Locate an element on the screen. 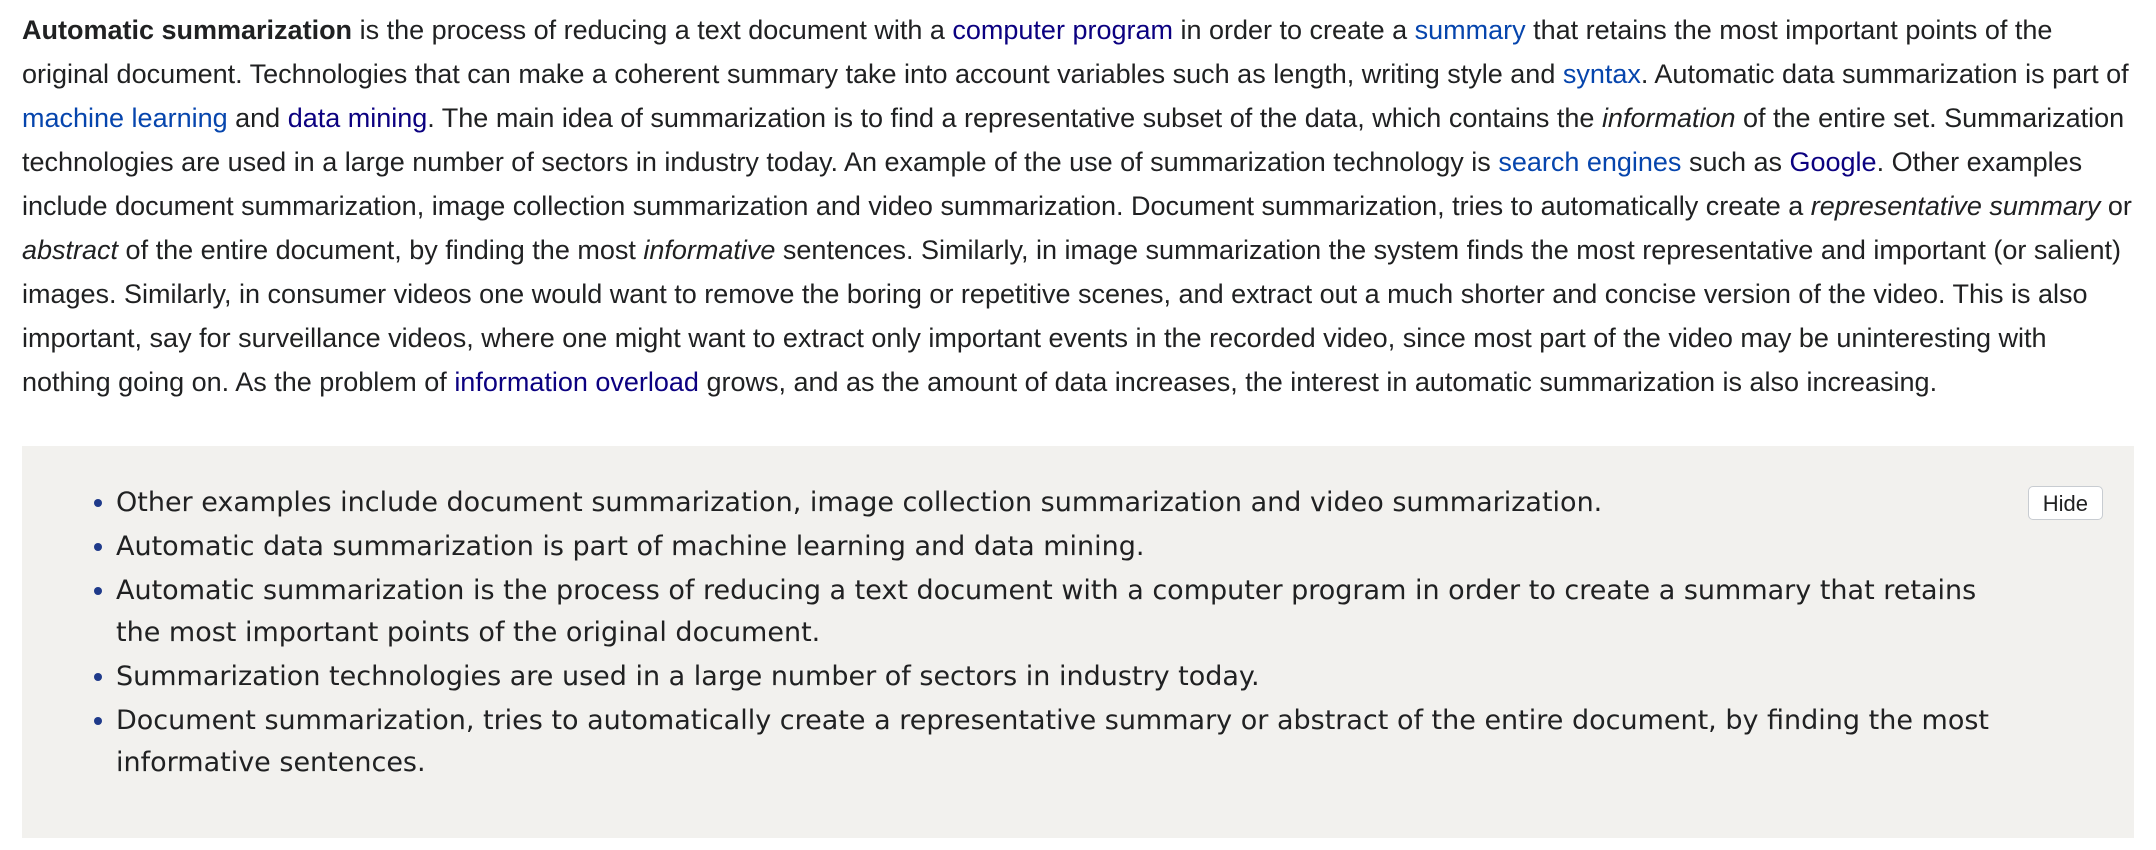  text-segment: or is located at coordinates (2116, 206).